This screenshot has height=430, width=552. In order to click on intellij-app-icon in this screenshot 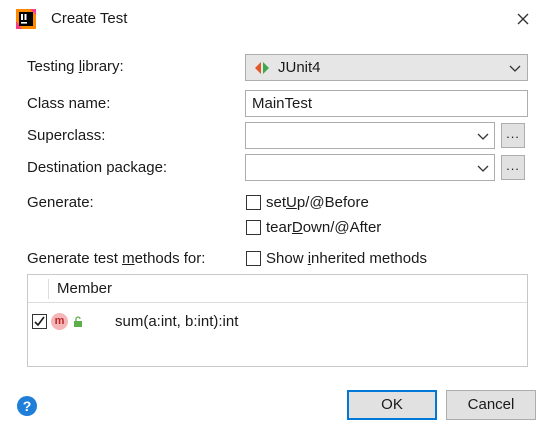, I will do `click(26, 19)`.